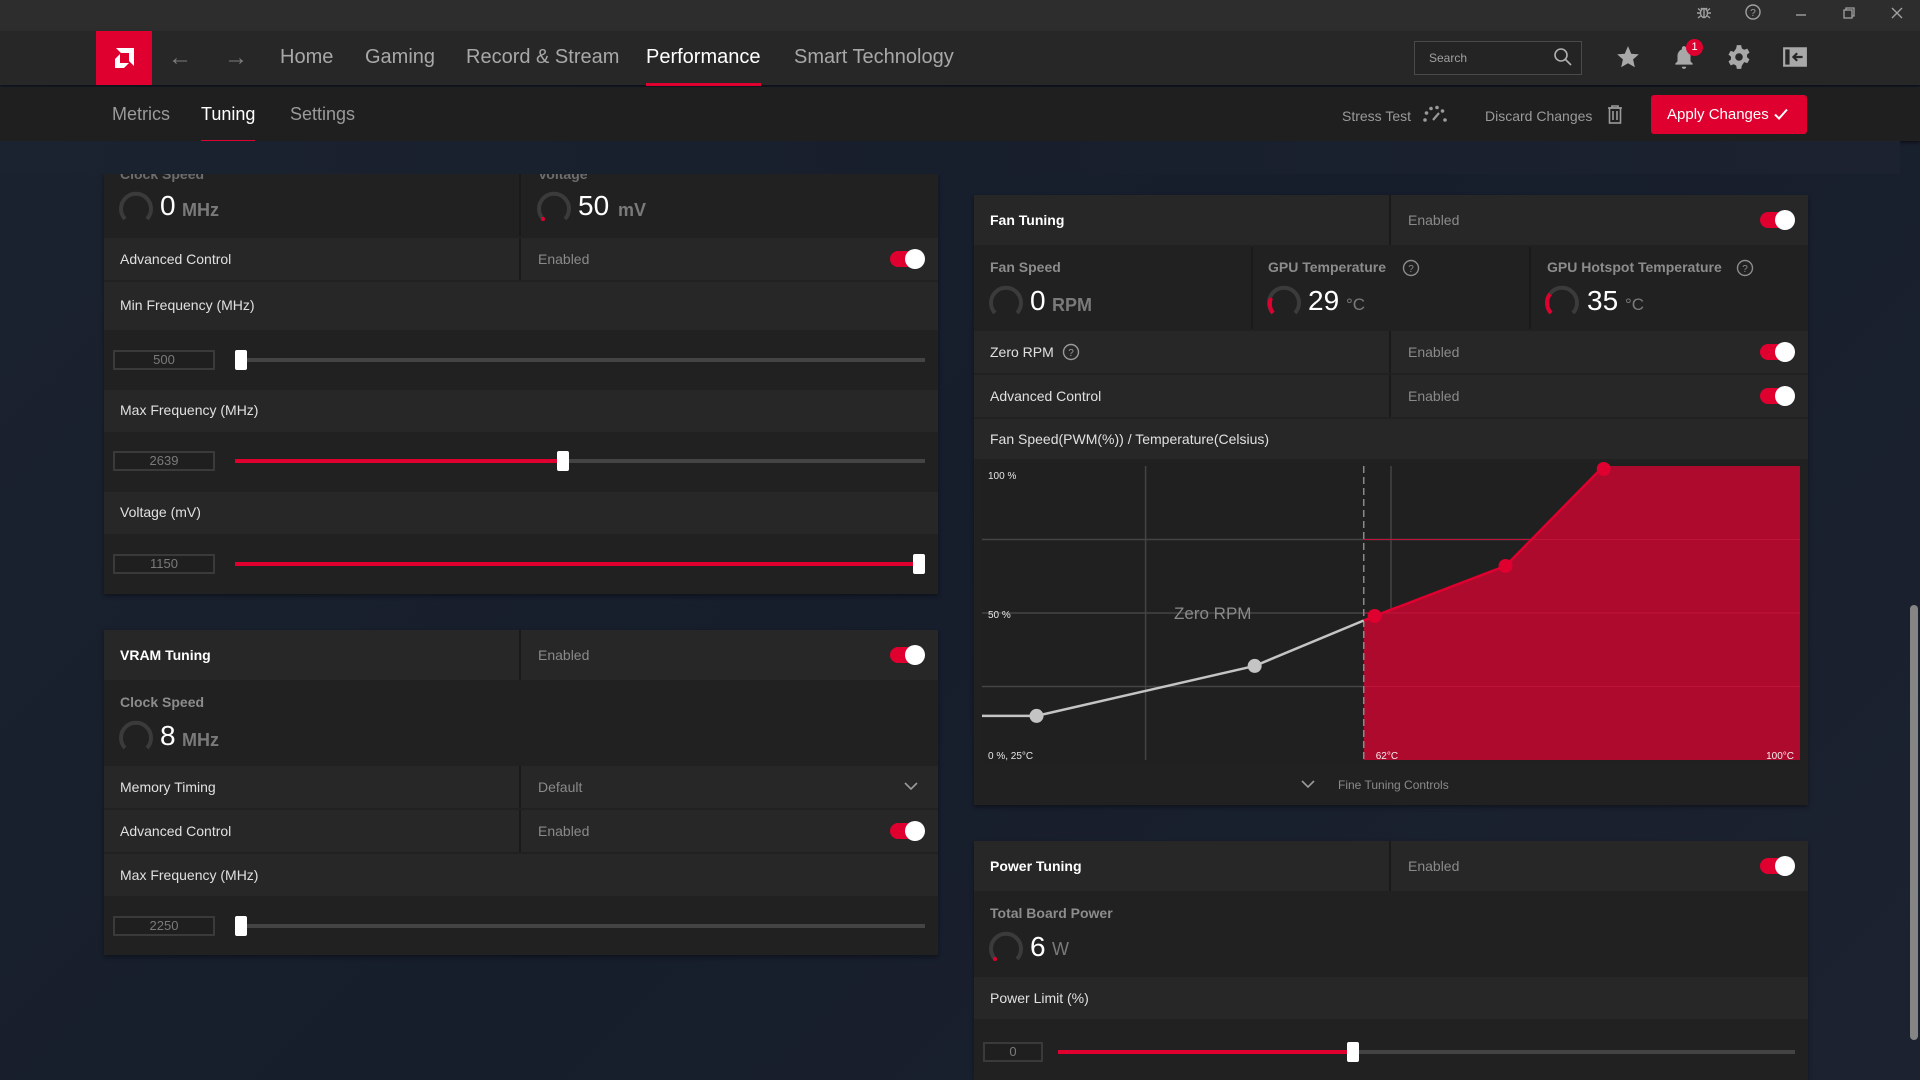 The width and height of the screenshot is (1920, 1080). Describe the element at coordinates (1013, 1052) in the screenshot. I see `power-limit-input: 0` at that location.